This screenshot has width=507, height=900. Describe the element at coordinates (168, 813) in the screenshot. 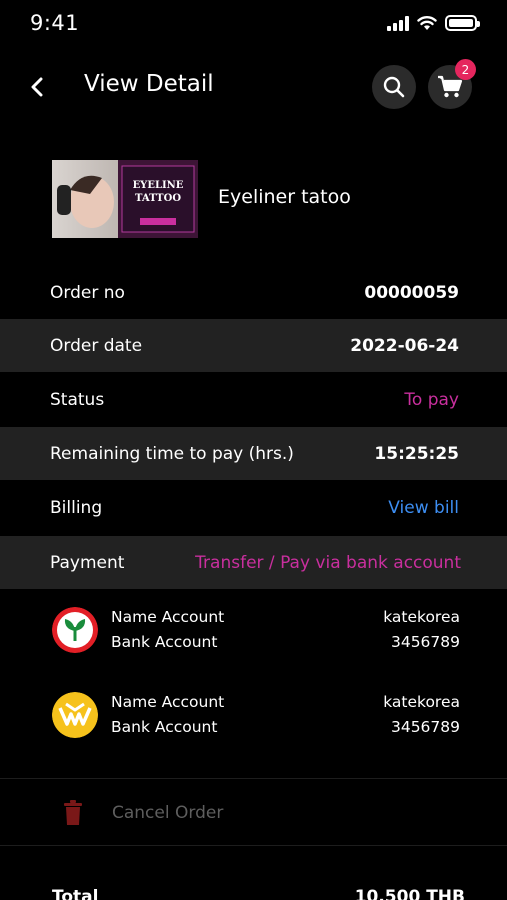

I see `cancel-order-label: Cancel Order` at that location.